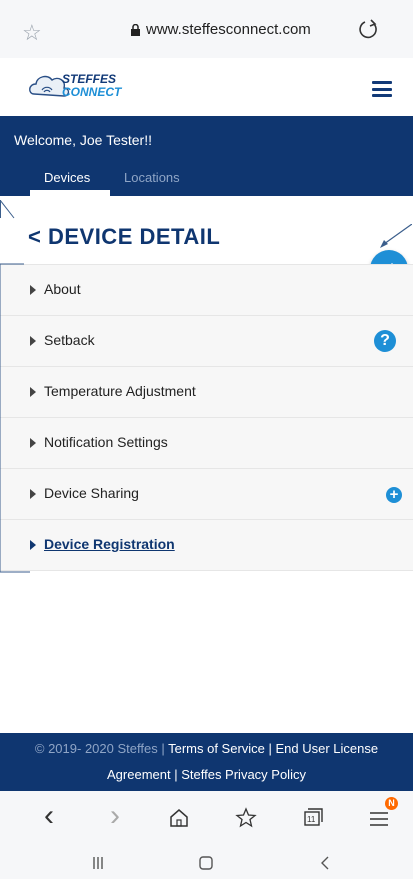 Image resolution: width=413 pixels, height=879 pixels. Describe the element at coordinates (206, 340) in the screenshot. I see `list-item-setback: Setback` at that location.